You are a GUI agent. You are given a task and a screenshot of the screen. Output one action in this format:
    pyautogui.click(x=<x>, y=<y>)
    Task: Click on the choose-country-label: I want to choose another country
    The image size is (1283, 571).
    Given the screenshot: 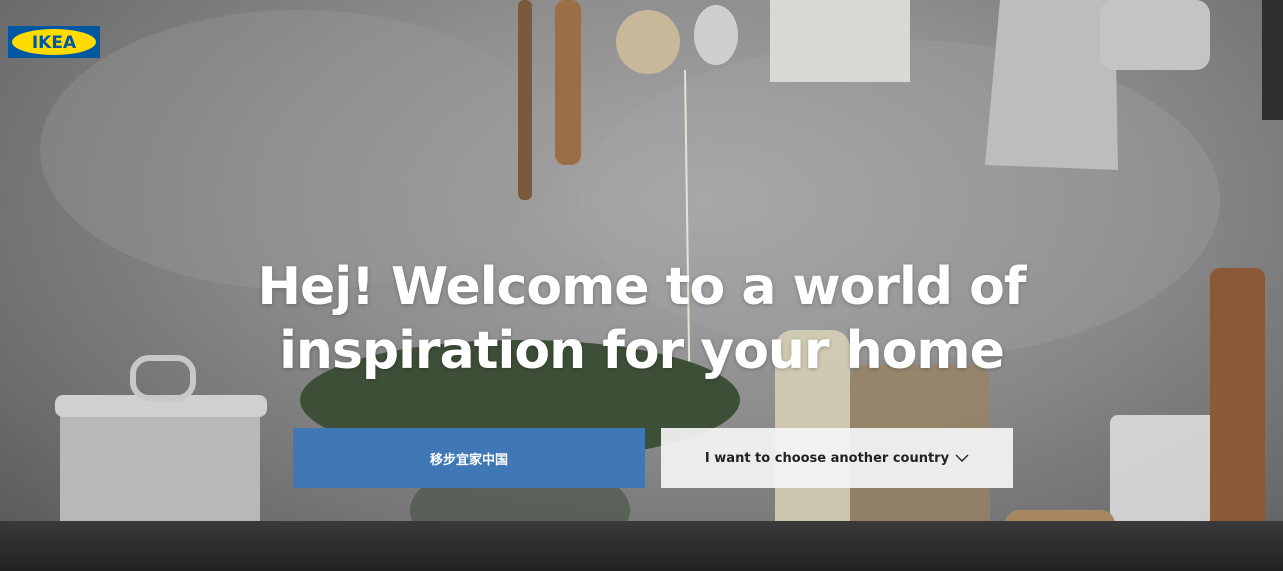 What is the action you would take?
    pyautogui.click(x=827, y=458)
    